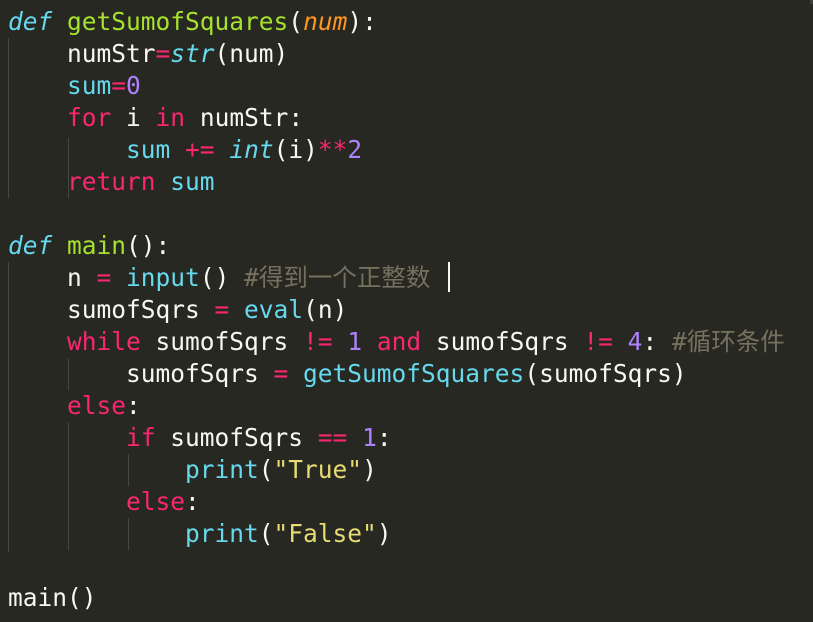 Image resolution: width=813 pixels, height=622 pixels. I want to click on code-line: sumofSqrs = getSumofSquares(sumofSqrs), so click(347, 374).